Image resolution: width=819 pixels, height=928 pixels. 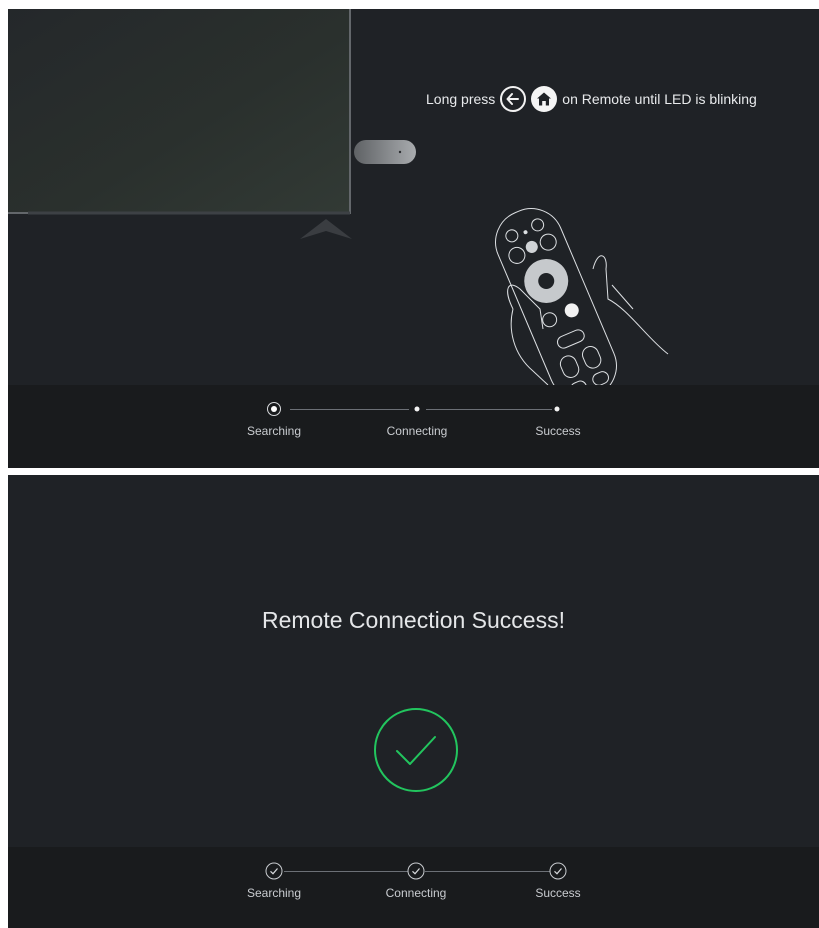 What do you see at coordinates (557, 409) in the screenshot?
I see `step-success-indicator` at bounding box center [557, 409].